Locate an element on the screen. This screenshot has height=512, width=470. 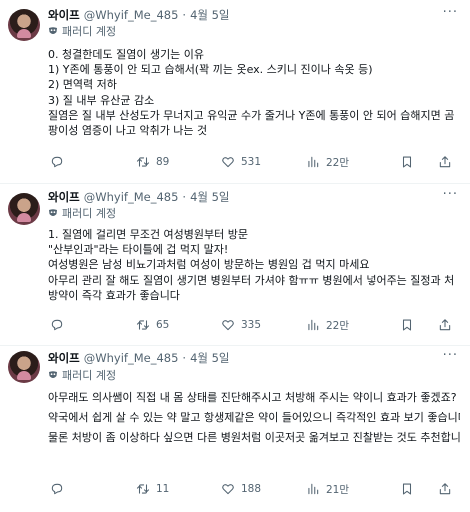
like-count: 531 is located at coordinates (251, 162).